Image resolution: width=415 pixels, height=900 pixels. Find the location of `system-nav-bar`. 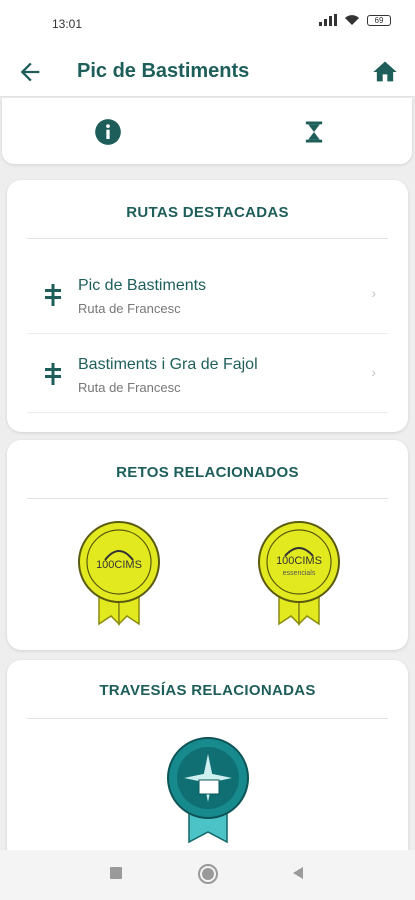

system-nav-bar is located at coordinates (207, 875).